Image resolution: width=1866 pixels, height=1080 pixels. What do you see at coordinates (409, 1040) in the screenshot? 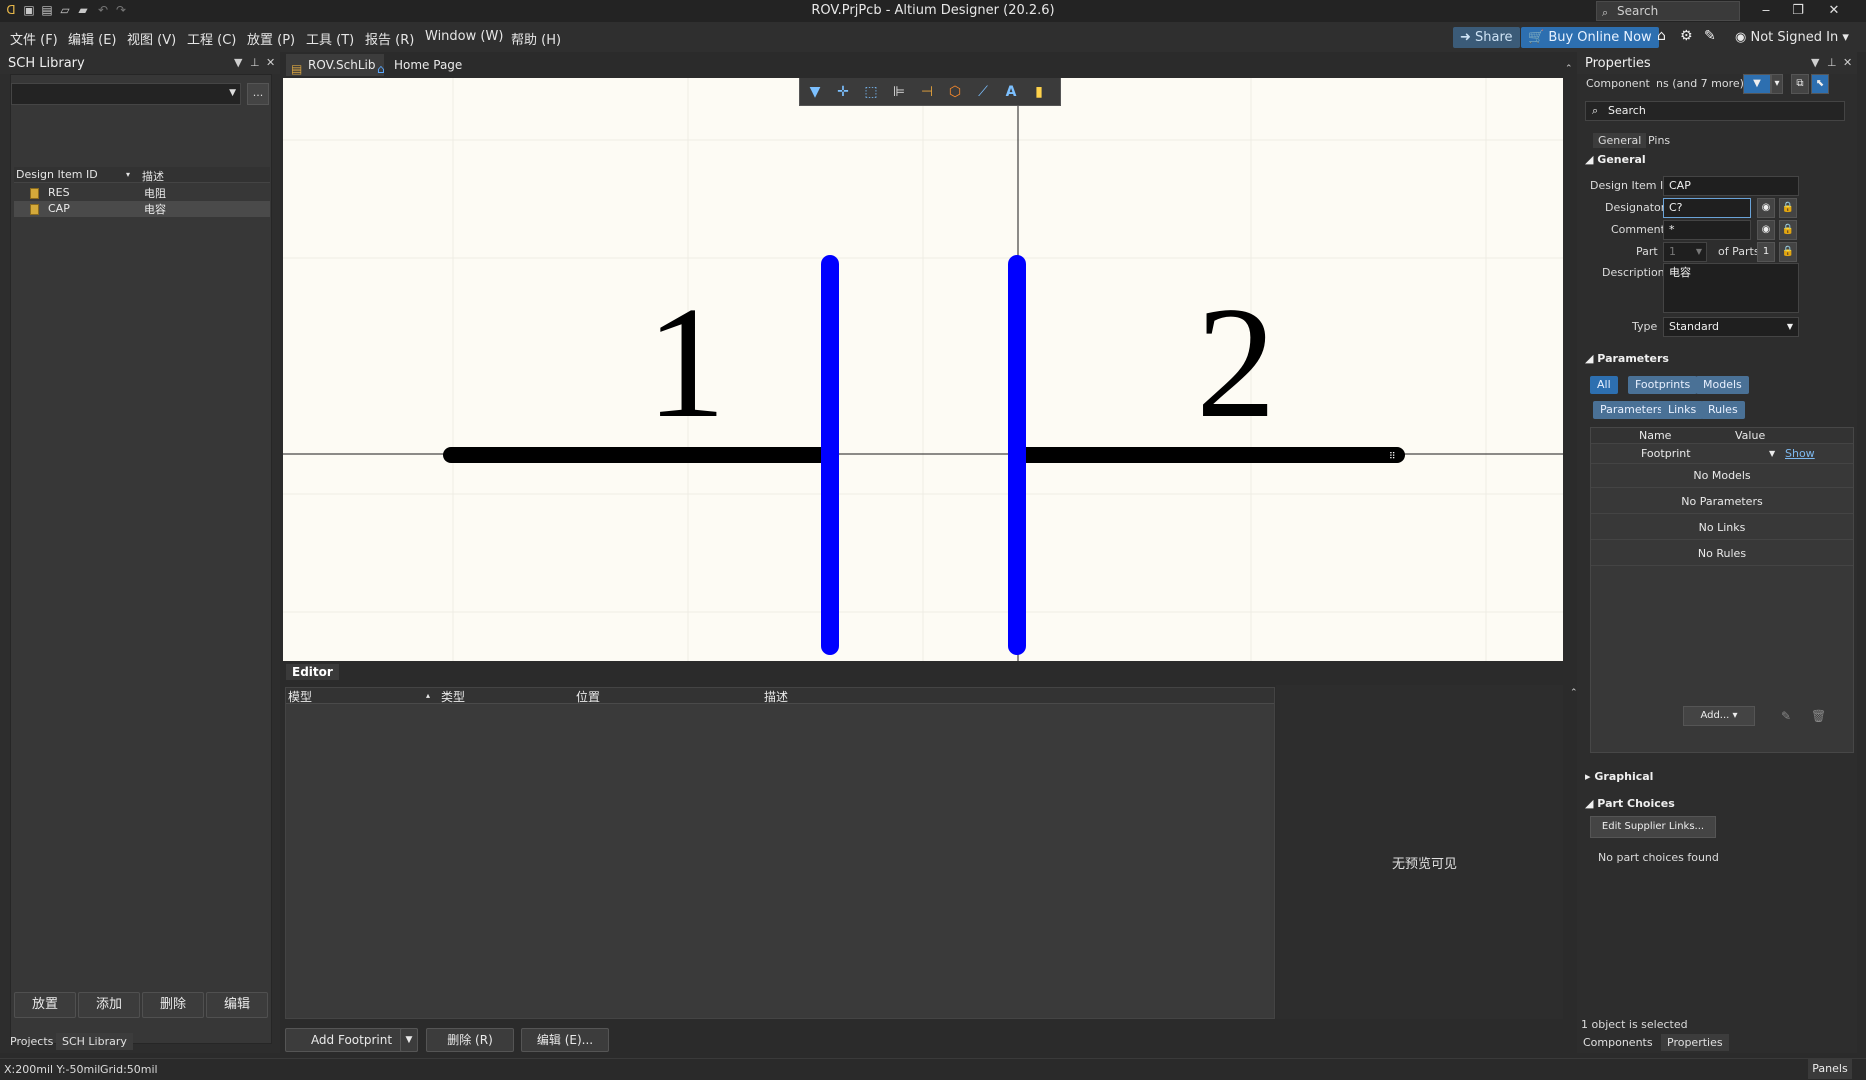
I see `add-model-dropdown: ▼` at bounding box center [409, 1040].